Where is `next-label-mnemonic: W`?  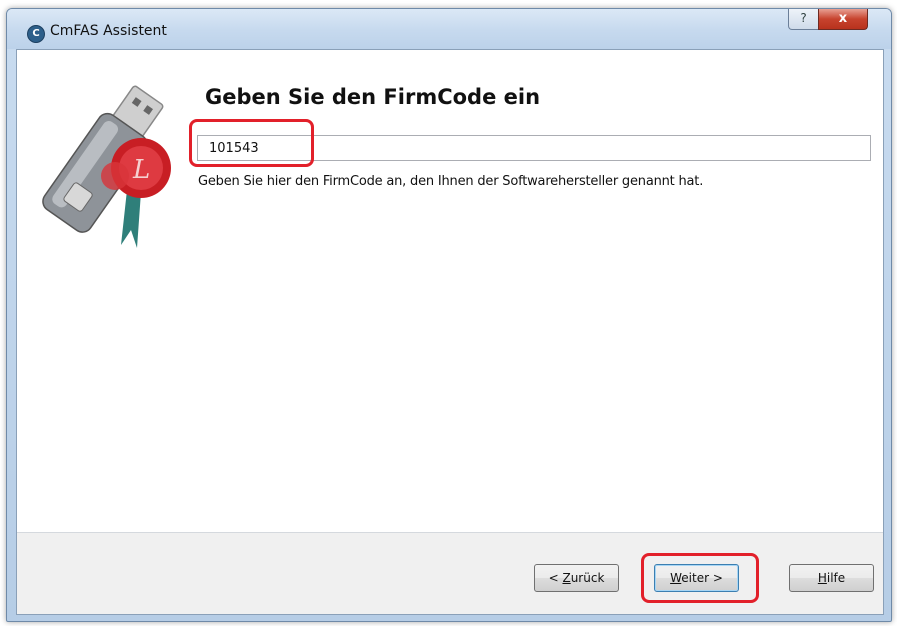 next-label-mnemonic: W is located at coordinates (676, 578).